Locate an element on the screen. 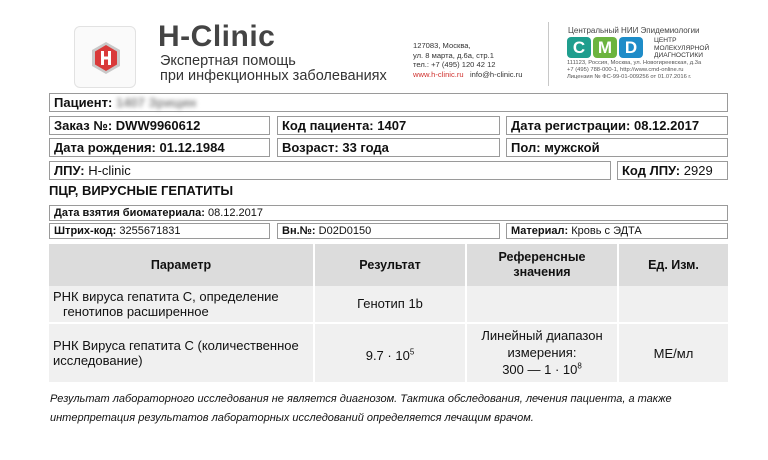 The width and height of the screenshot is (768, 460). section-title: ПЦР, ВИРУСНЫЕ ГЕПАТИТЫ is located at coordinates (141, 190).